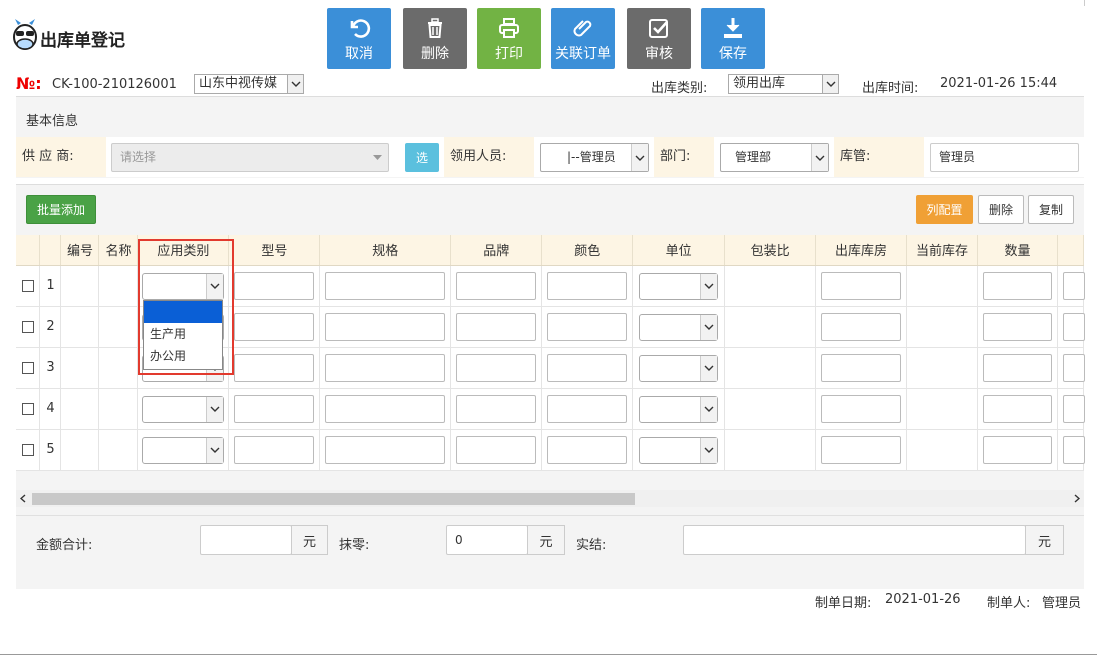 The width and height of the screenshot is (1097, 658). I want to click on chevron-right-icon, so click(1077, 498).